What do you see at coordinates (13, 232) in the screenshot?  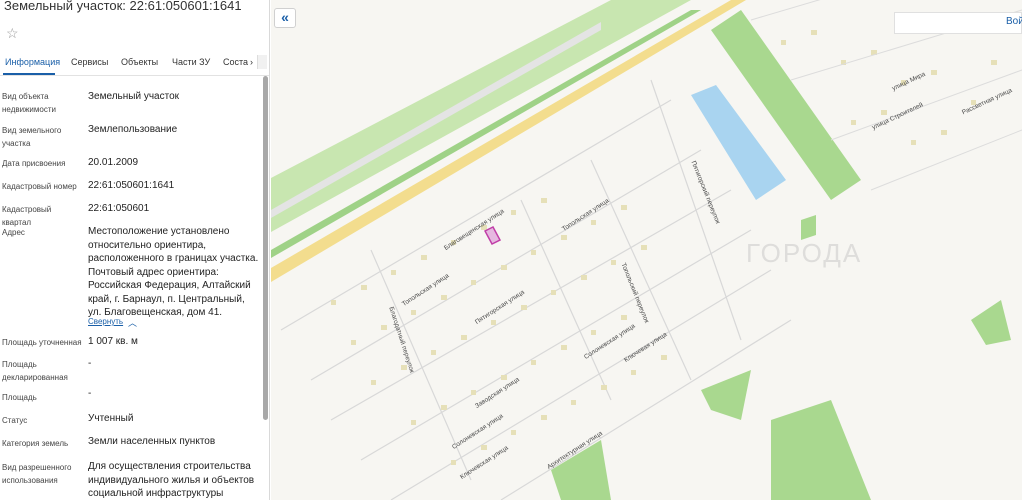 I see `row-label: Адрес` at bounding box center [13, 232].